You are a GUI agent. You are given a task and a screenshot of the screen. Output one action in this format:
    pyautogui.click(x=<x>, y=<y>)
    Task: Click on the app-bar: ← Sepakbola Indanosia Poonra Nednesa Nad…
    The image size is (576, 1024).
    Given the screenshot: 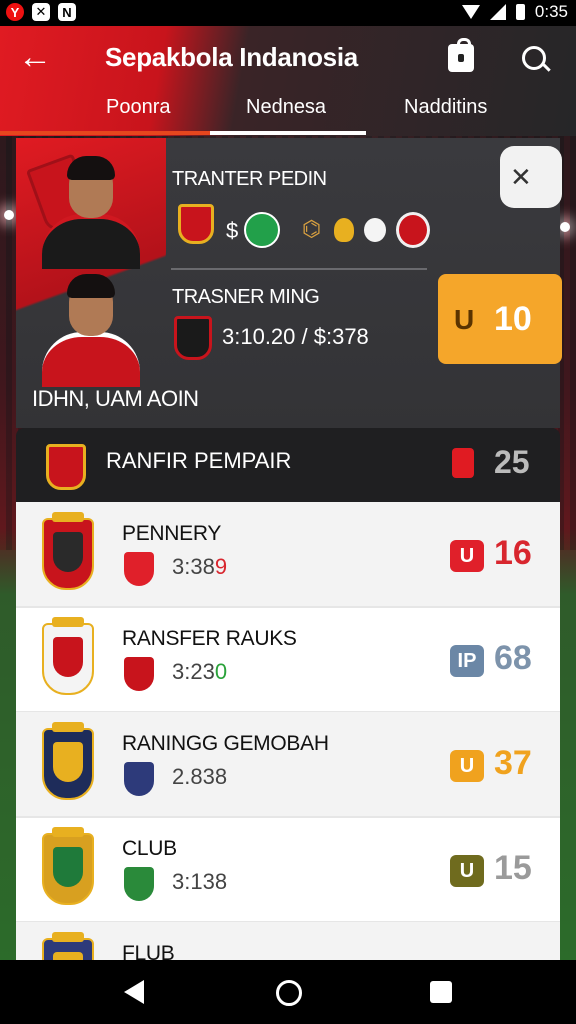 What is the action you would take?
    pyautogui.click(x=288, y=81)
    